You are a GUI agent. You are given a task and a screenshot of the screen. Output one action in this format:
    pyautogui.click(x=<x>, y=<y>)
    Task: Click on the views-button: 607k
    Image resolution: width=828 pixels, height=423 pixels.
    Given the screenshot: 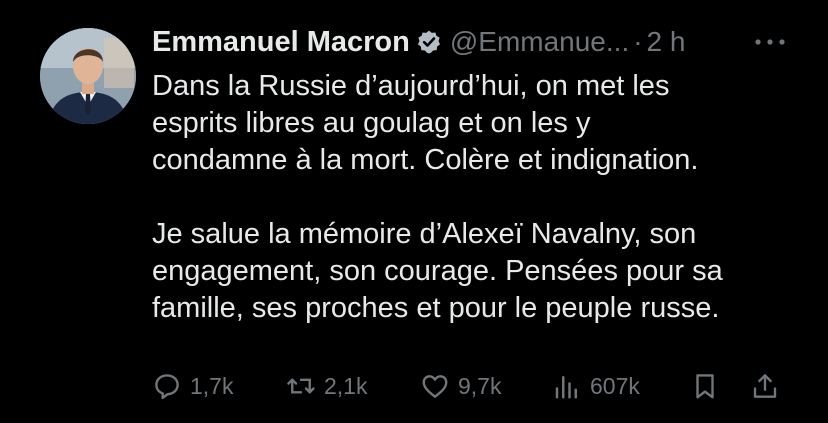 What is the action you would take?
    pyautogui.click(x=596, y=386)
    